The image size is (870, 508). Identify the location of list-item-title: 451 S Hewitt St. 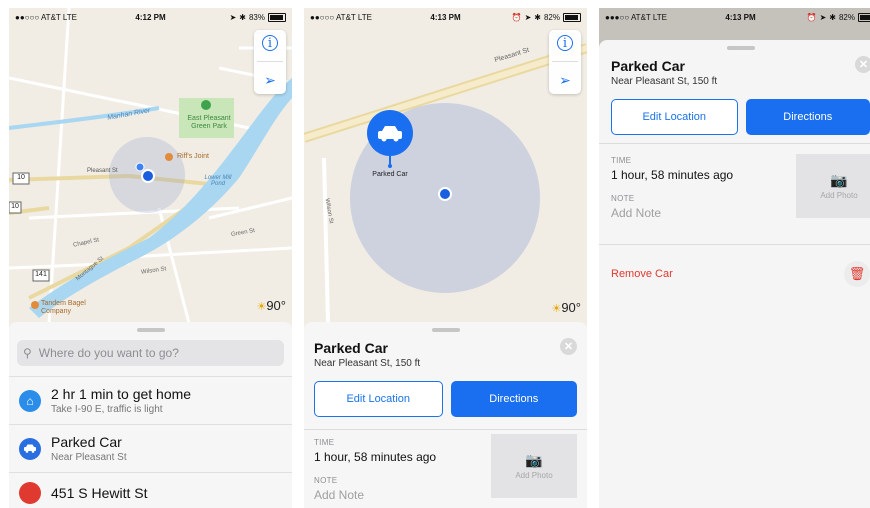
(99, 493).